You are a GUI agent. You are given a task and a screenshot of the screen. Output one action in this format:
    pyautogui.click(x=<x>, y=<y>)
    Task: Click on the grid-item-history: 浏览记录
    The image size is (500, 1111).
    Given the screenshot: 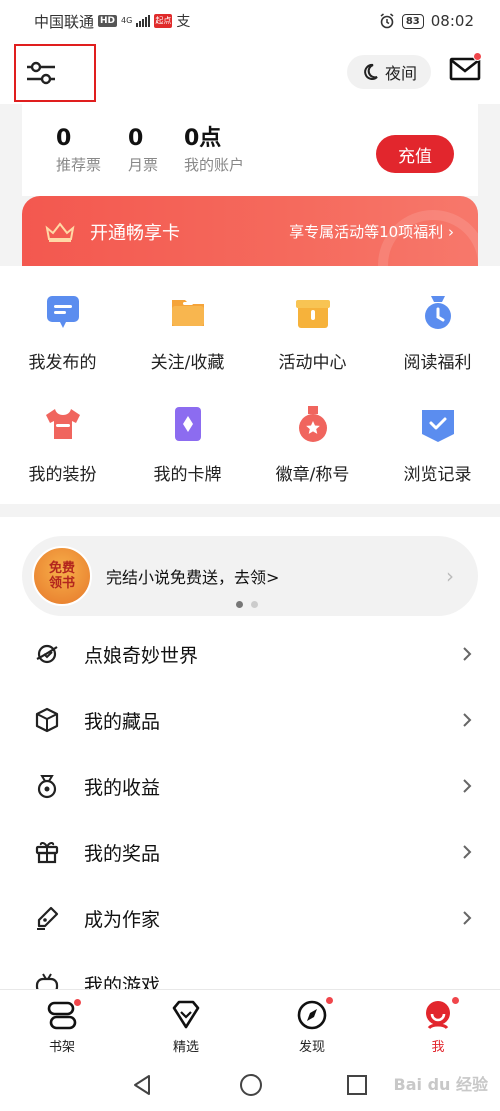 What is the action you would take?
    pyautogui.click(x=437, y=444)
    